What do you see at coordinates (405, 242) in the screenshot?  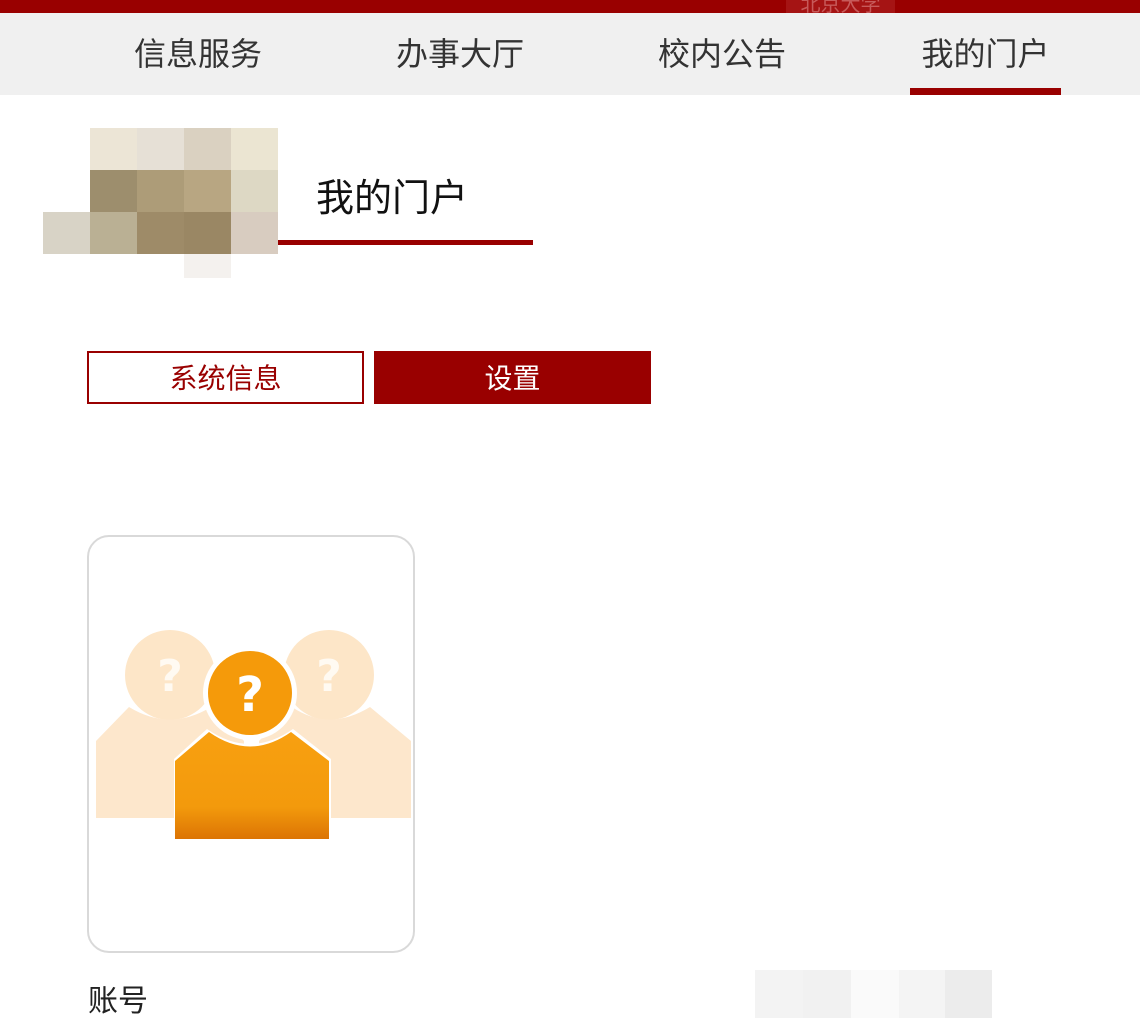 I see `page-title-underline` at bounding box center [405, 242].